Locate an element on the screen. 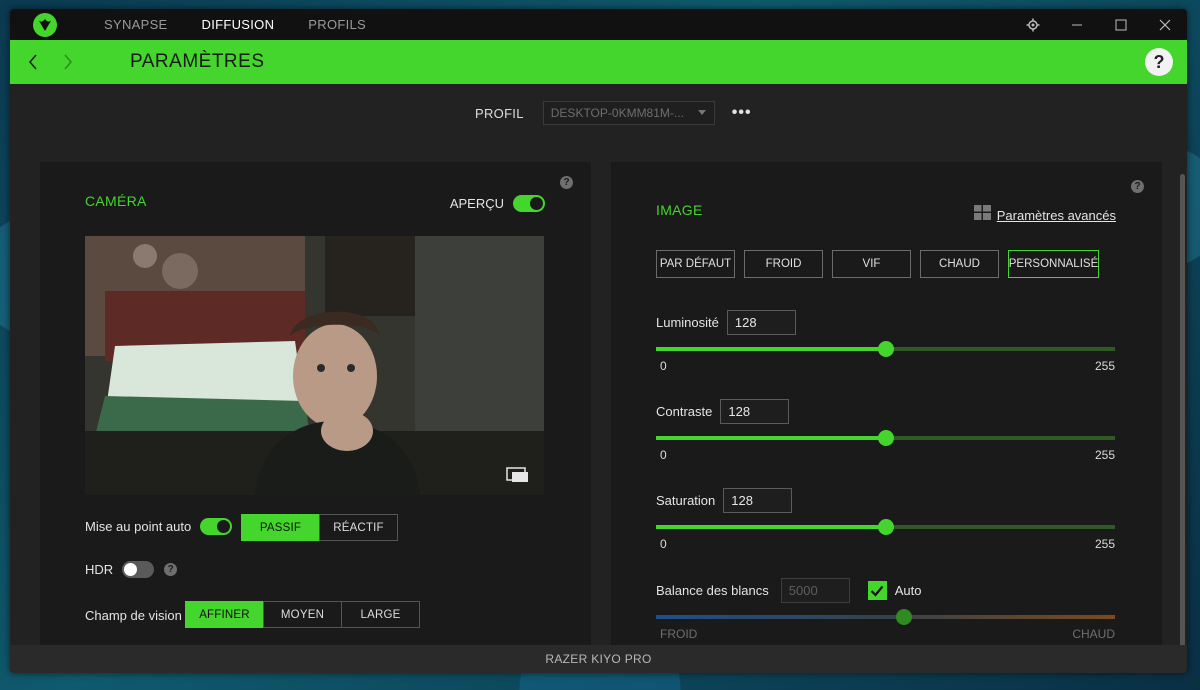  contrast-slider is located at coordinates (885, 438).